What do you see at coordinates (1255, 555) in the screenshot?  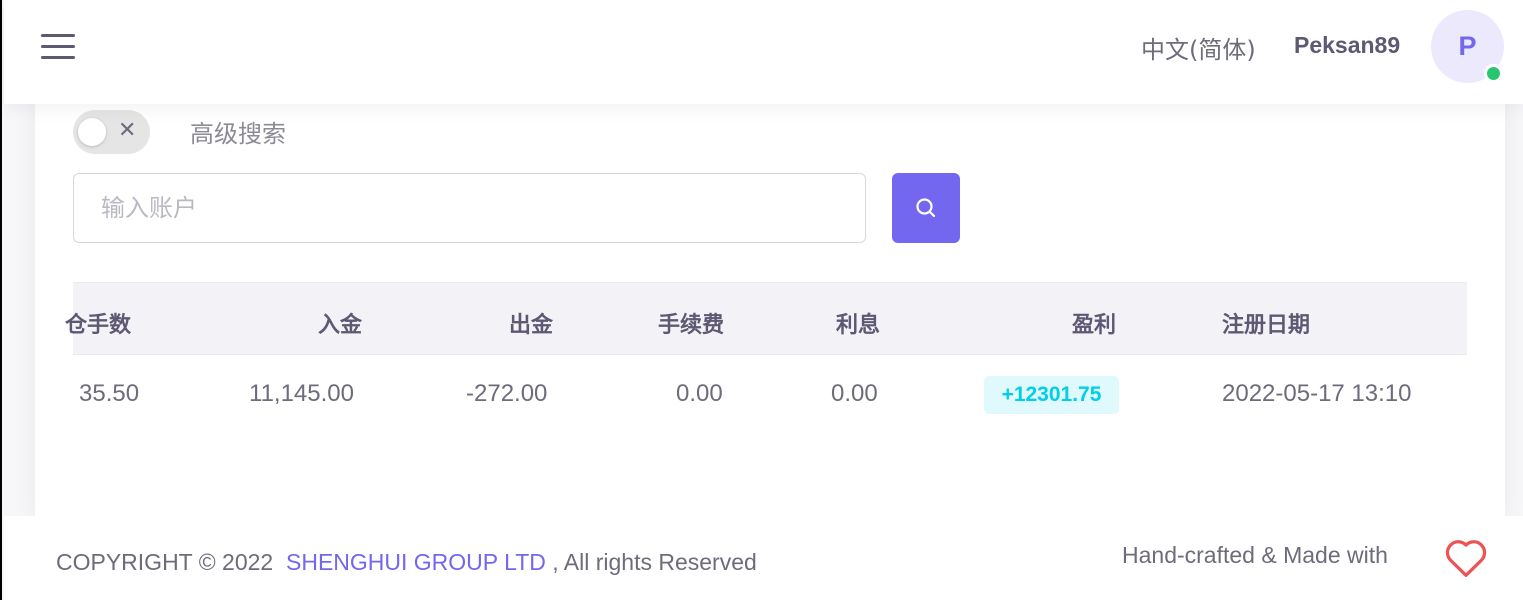 I see `handcrafted-text: Hand-crafted & Made with` at bounding box center [1255, 555].